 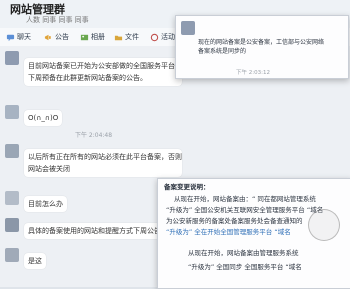 I want to click on notice-line: “升级为” 全国公安机关互联网安全管理服务平台 “域名, so click(x=245, y=210).